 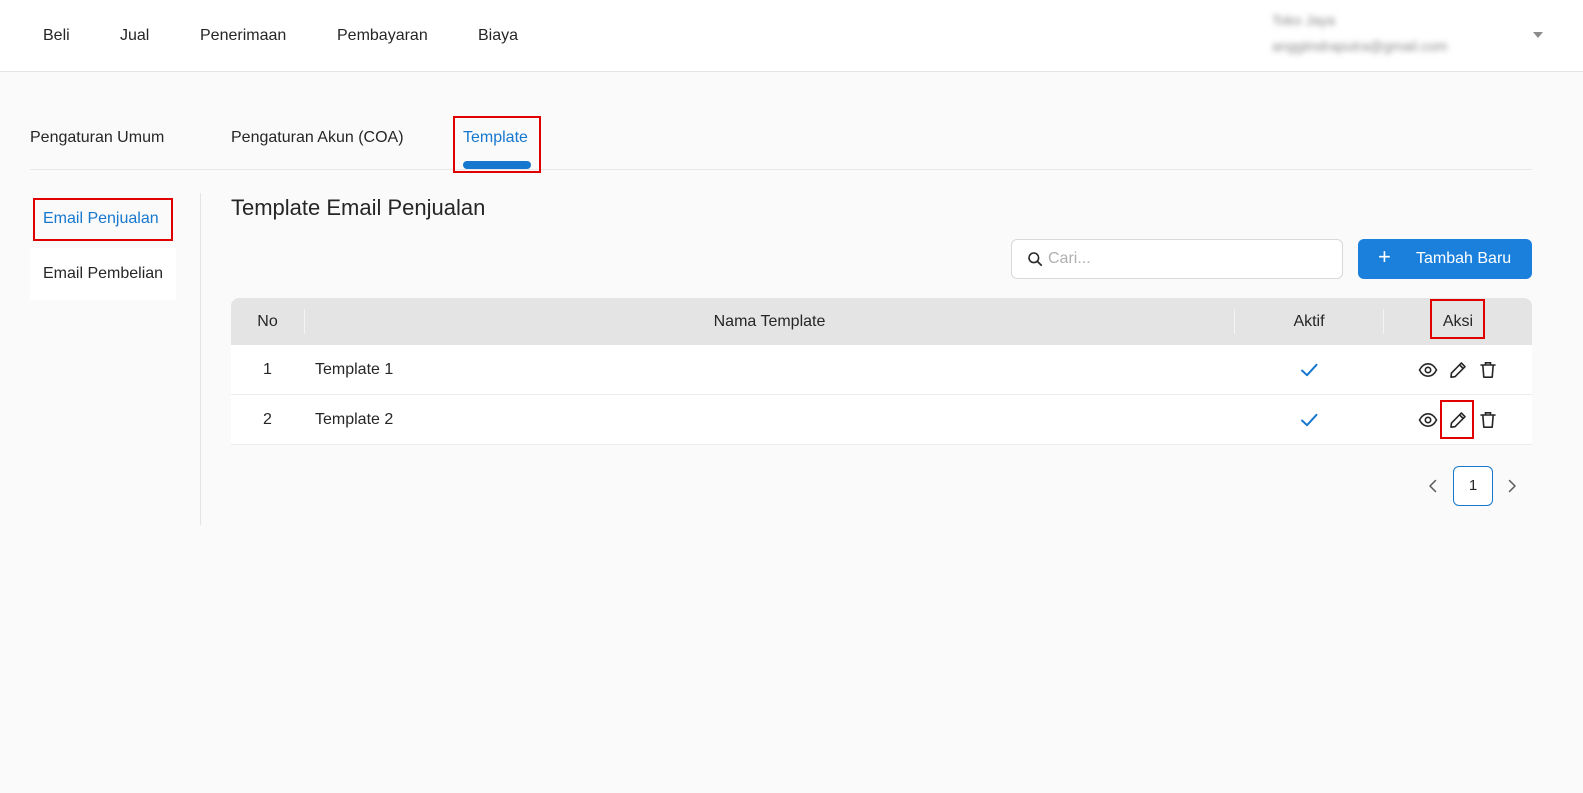 What do you see at coordinates (200, 359) in the screenshot?
I see `vertical-divider` at bounding box center [200, 359].